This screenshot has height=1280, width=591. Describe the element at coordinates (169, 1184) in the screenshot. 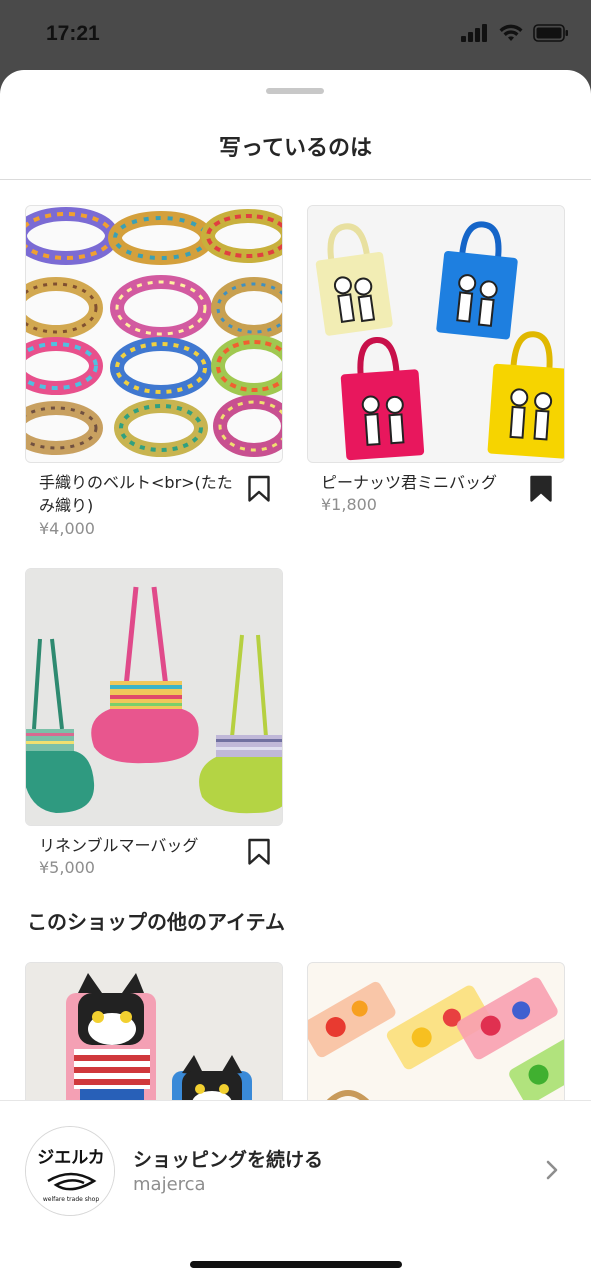

I see `shop-name: majerca` at that location.